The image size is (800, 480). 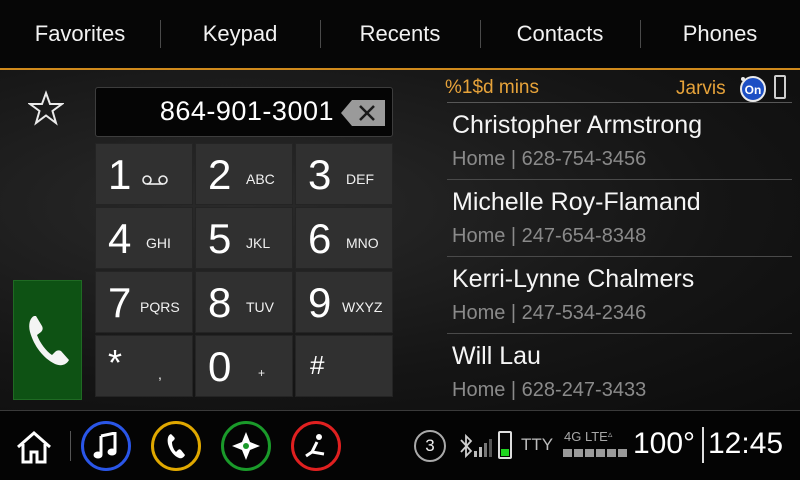 I want to click on key-digit: 3, so click(x=320, y=174).